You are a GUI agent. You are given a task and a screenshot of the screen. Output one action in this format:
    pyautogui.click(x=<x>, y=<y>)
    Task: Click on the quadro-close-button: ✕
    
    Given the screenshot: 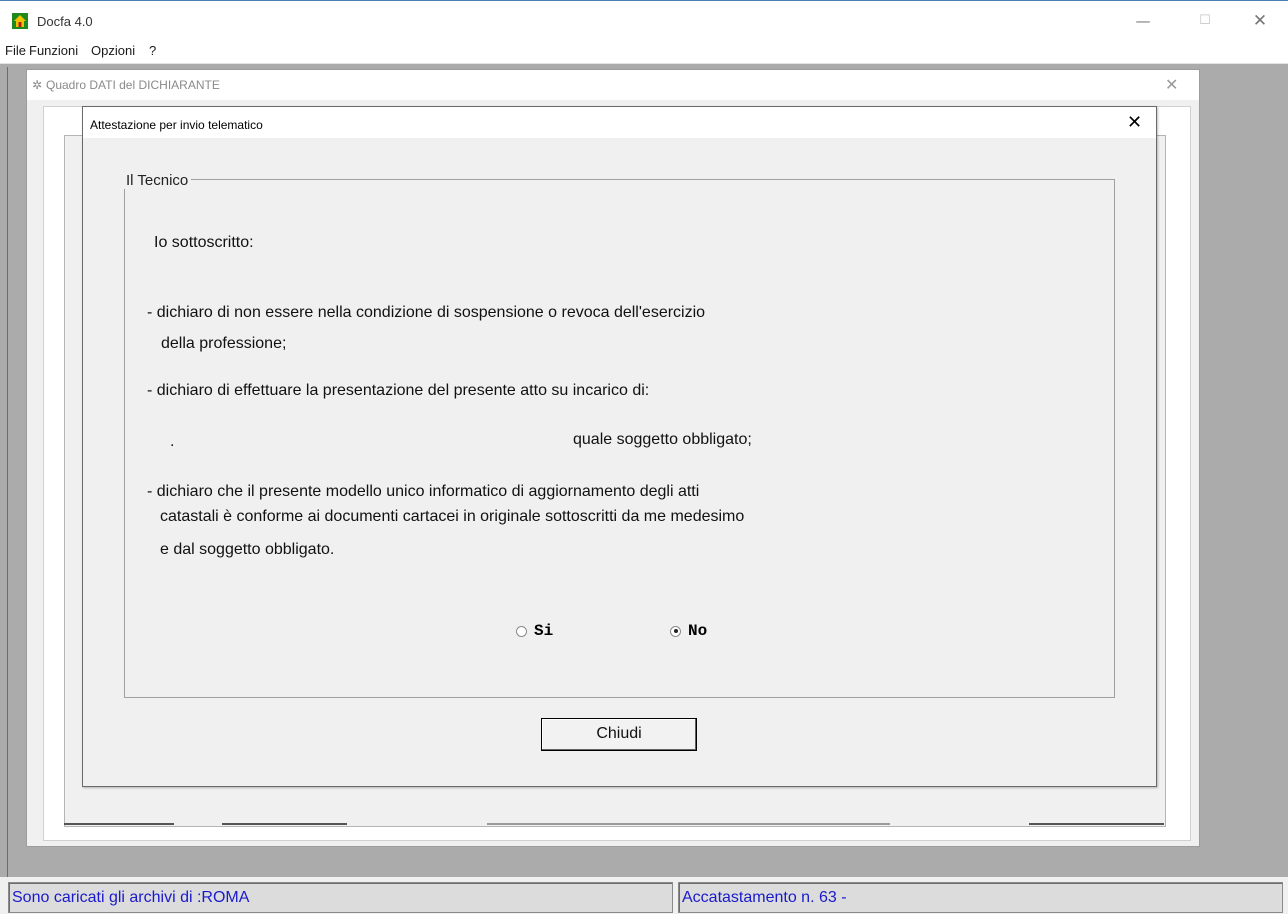 What is the action you would take?
    pyautogui.click(x=1171, y=84)
    